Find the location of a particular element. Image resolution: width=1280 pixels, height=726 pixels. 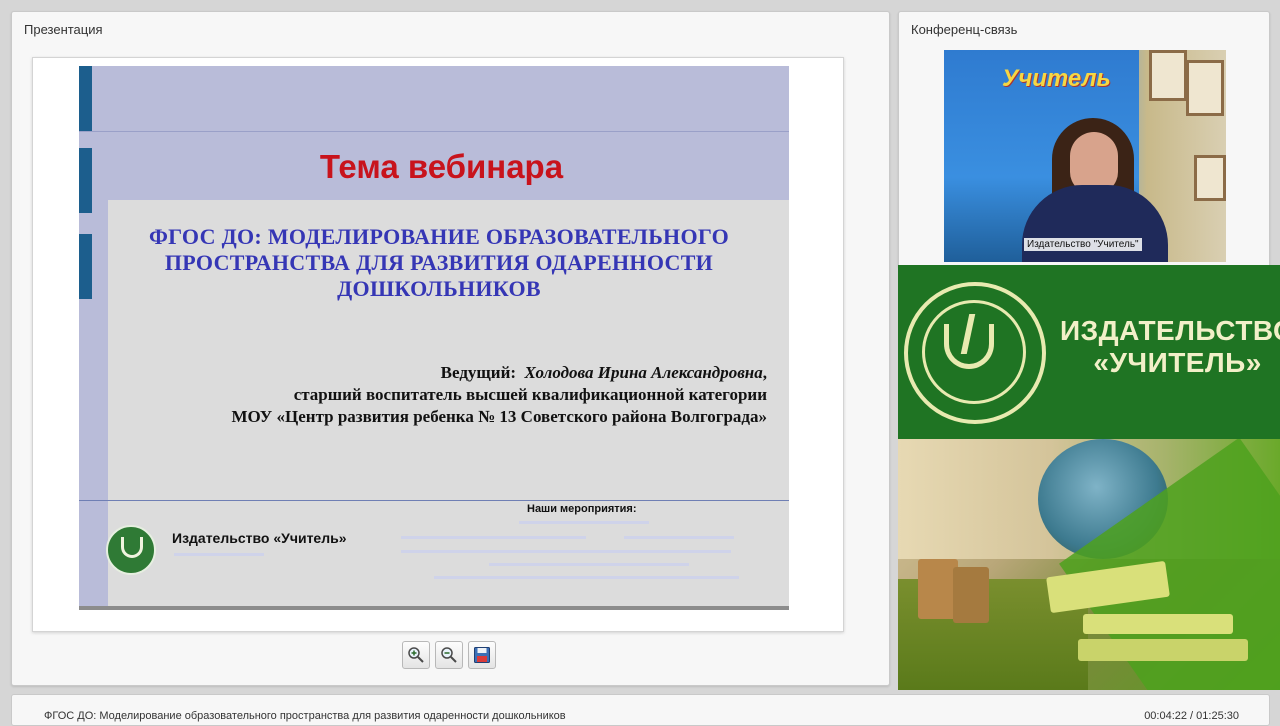

conference-panel-title: Конференц-связь is located at coordinates (964, 29).